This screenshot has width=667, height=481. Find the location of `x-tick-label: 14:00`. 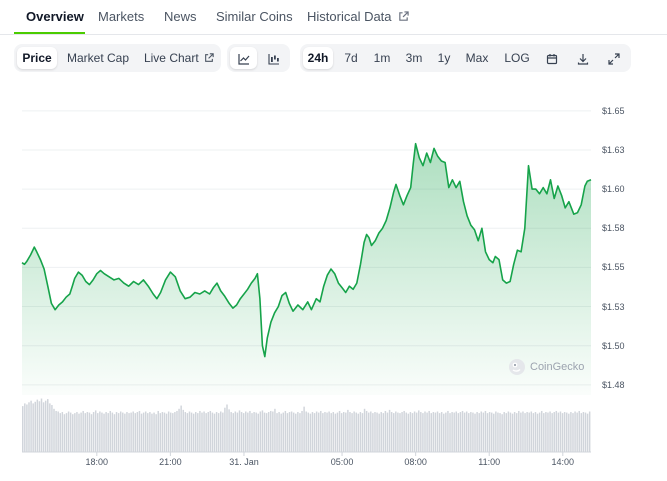

x-tick-label: 14:00 is located at coordinates (563, 462).